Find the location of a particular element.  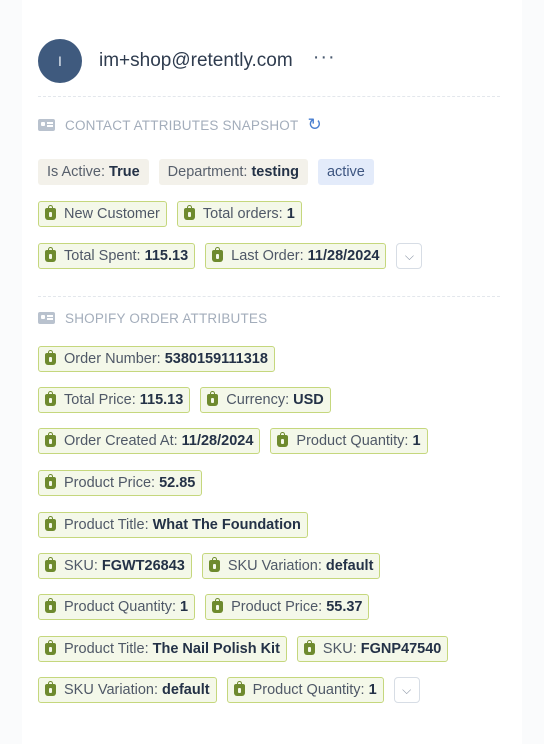

shopify-chip: Product Price: 55.37 is located at coordinates (287, 607).